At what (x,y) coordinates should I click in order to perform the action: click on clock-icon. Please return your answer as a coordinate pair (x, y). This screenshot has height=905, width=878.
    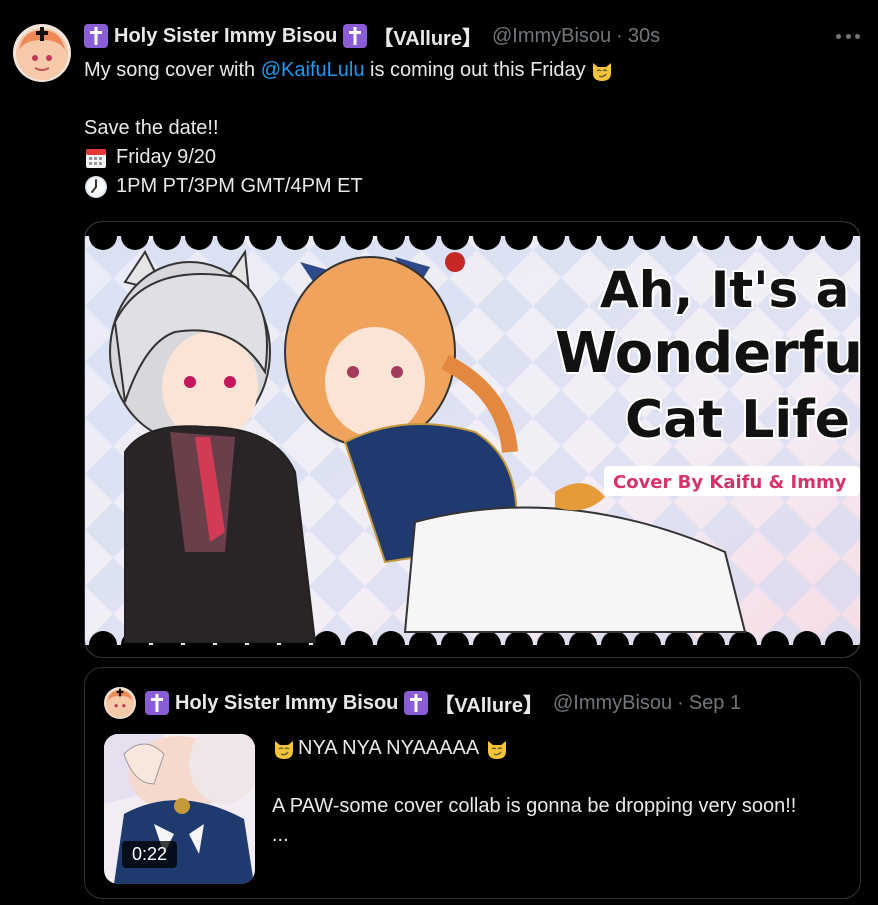
    Looking at the image, I should click on (96, 186).